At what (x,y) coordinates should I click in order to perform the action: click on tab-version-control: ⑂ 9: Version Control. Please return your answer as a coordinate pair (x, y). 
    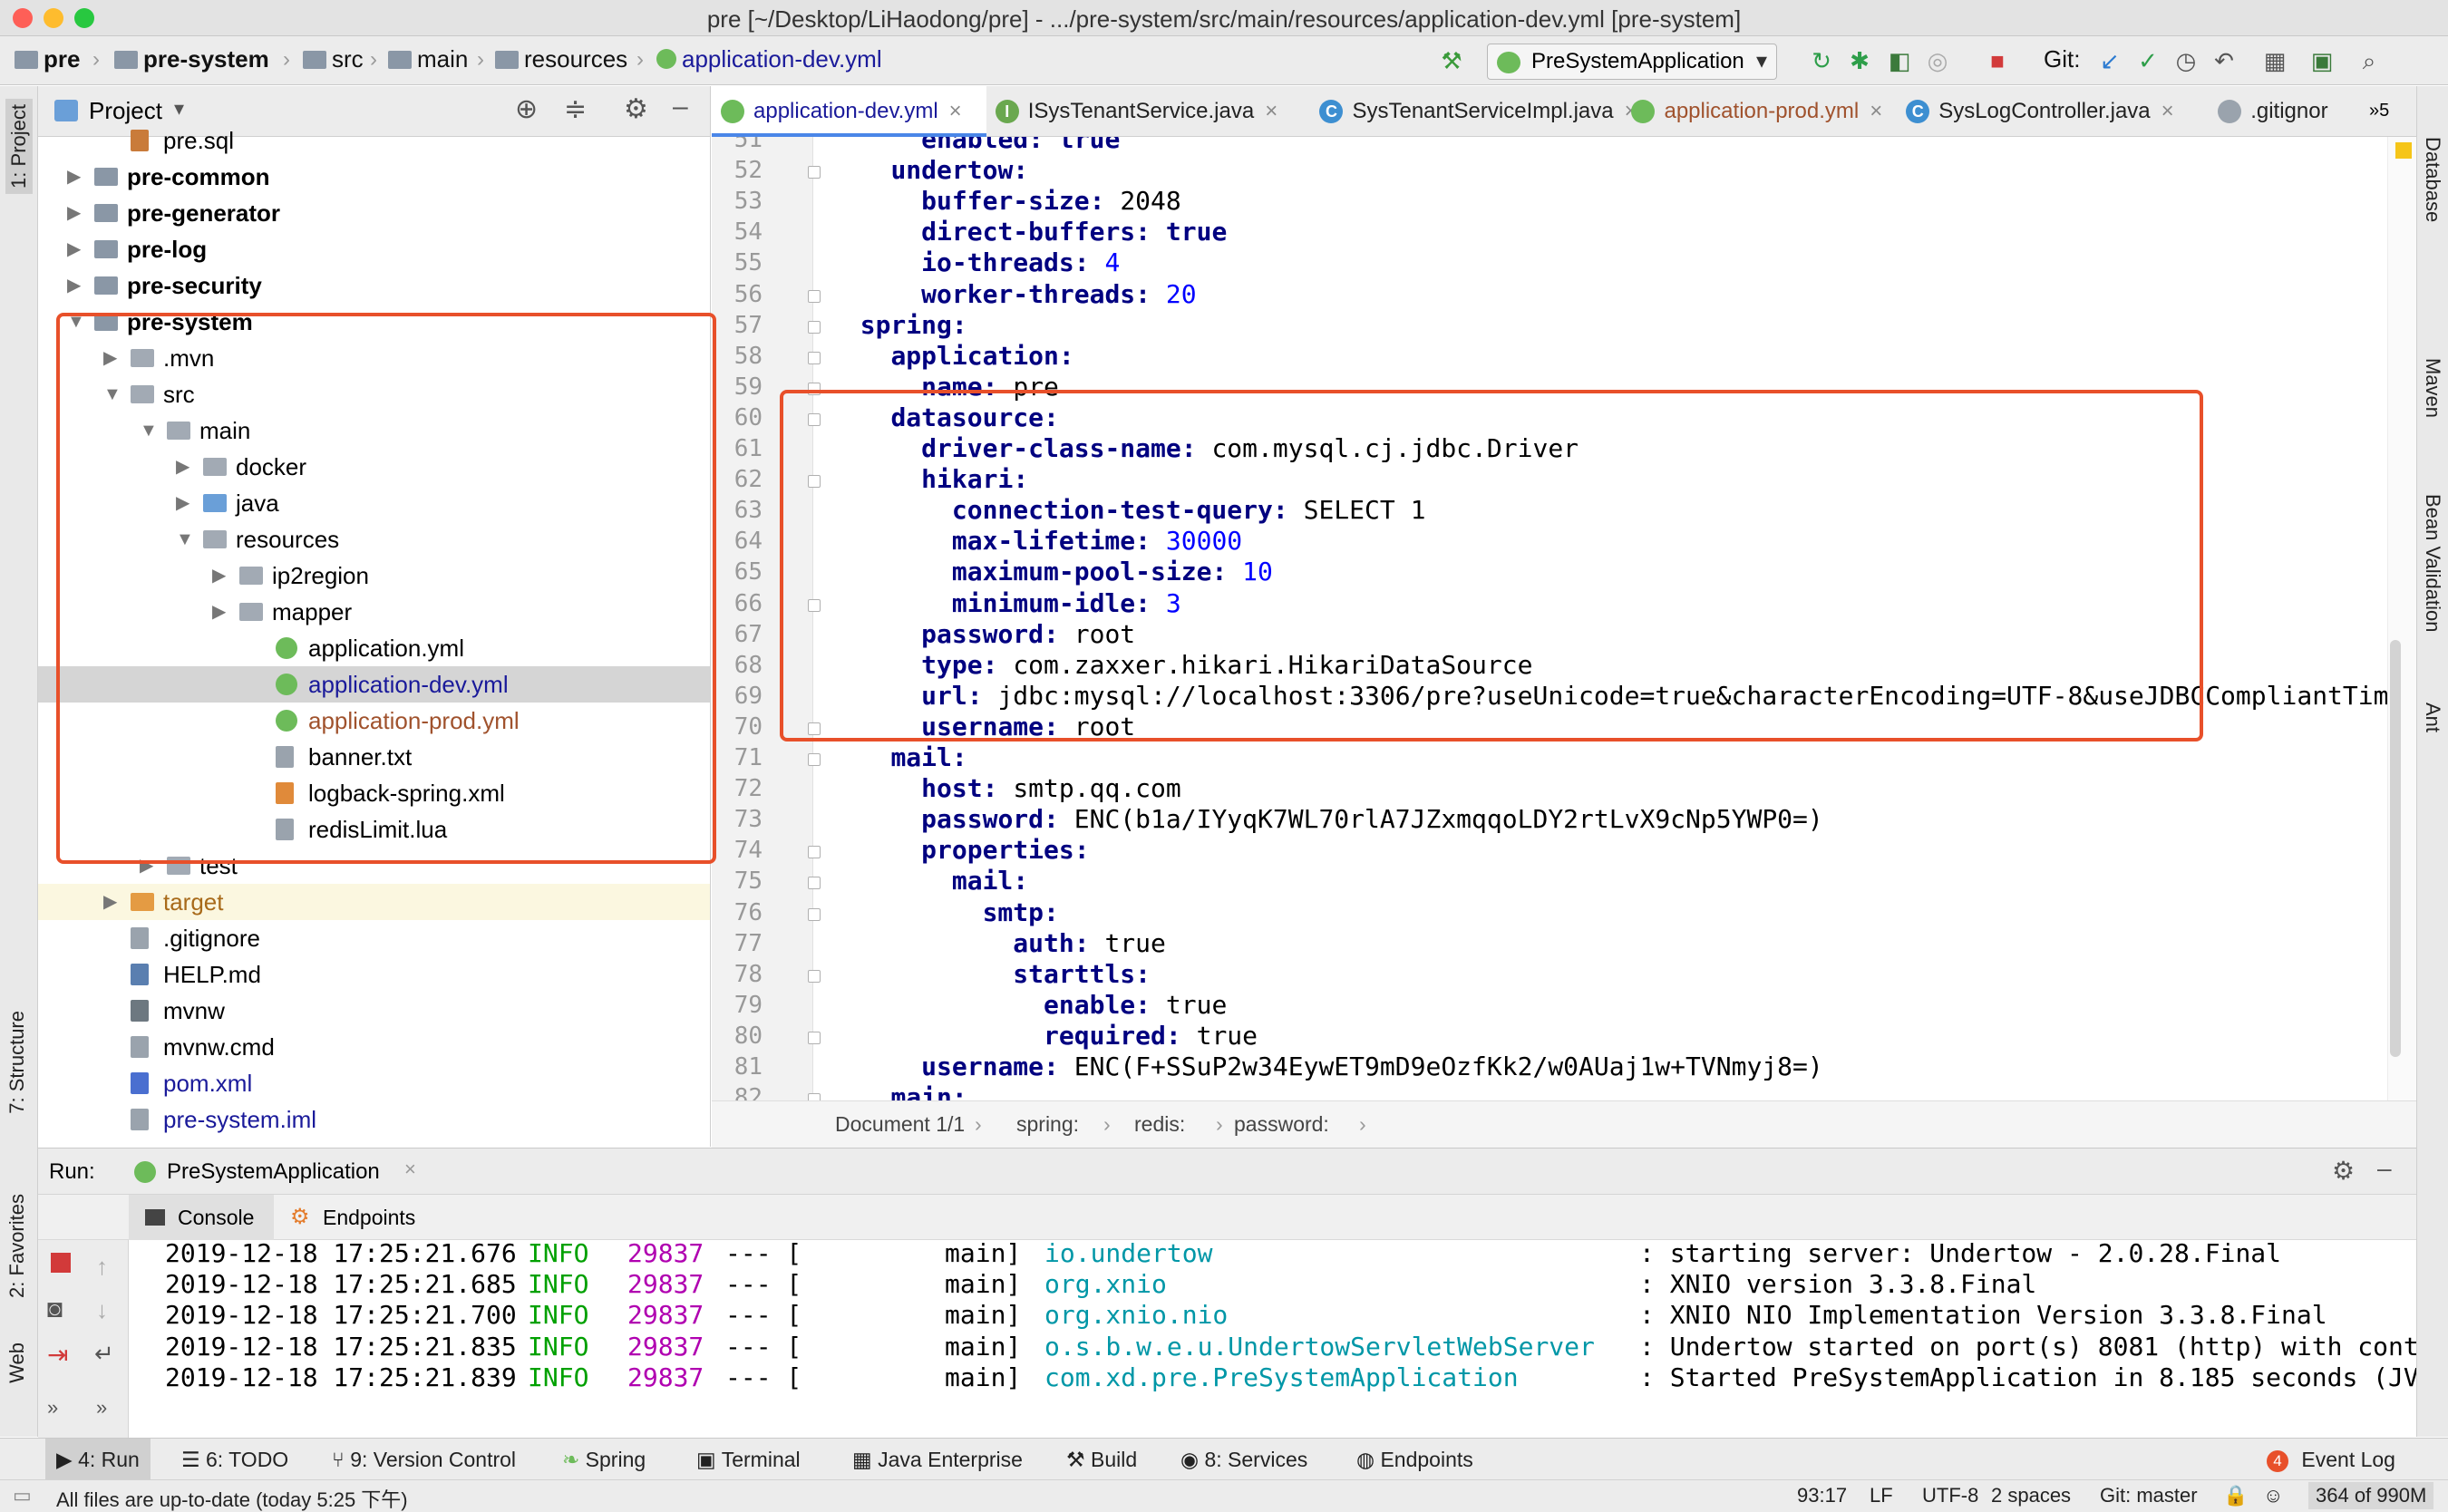
    Looking at the image, I should click on (424, 1460).